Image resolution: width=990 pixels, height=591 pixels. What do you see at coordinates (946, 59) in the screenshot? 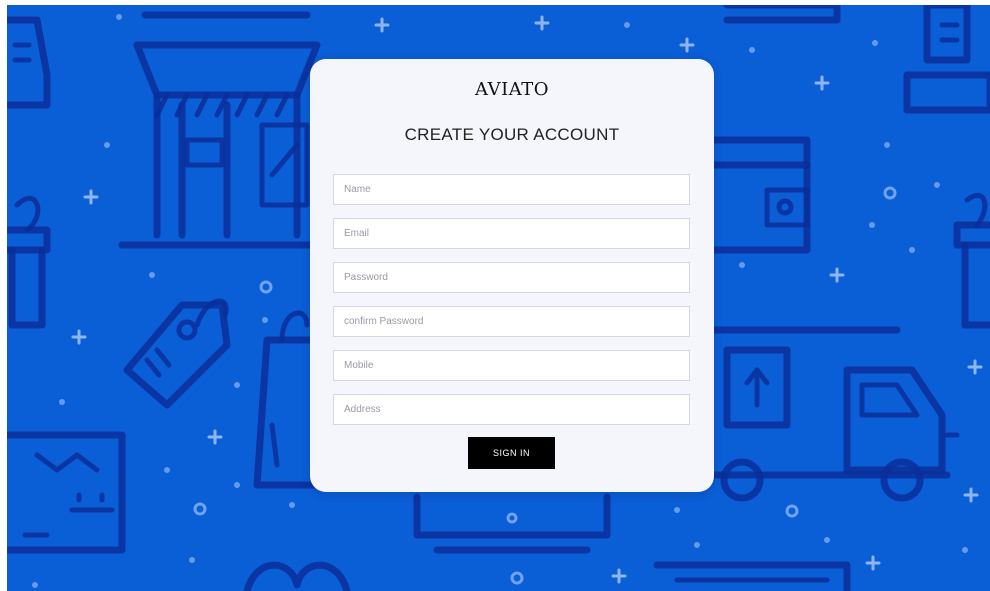
I see `receipt-icon` at bounding box center [946, 59].